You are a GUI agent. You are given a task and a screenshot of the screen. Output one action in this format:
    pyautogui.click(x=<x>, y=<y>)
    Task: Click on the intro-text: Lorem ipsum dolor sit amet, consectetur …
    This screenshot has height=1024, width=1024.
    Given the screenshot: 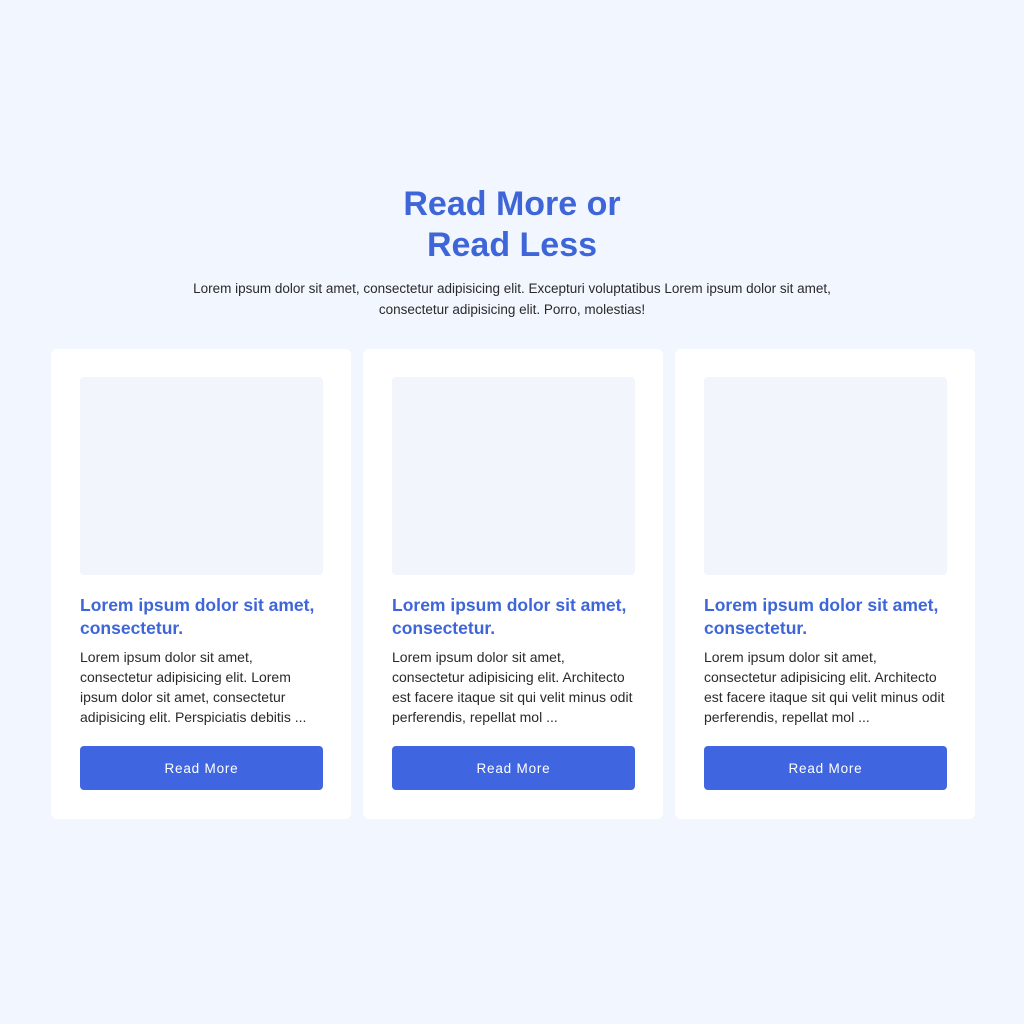 What is the action you would take?
    pyautogui.click(x=512, y=299)
    